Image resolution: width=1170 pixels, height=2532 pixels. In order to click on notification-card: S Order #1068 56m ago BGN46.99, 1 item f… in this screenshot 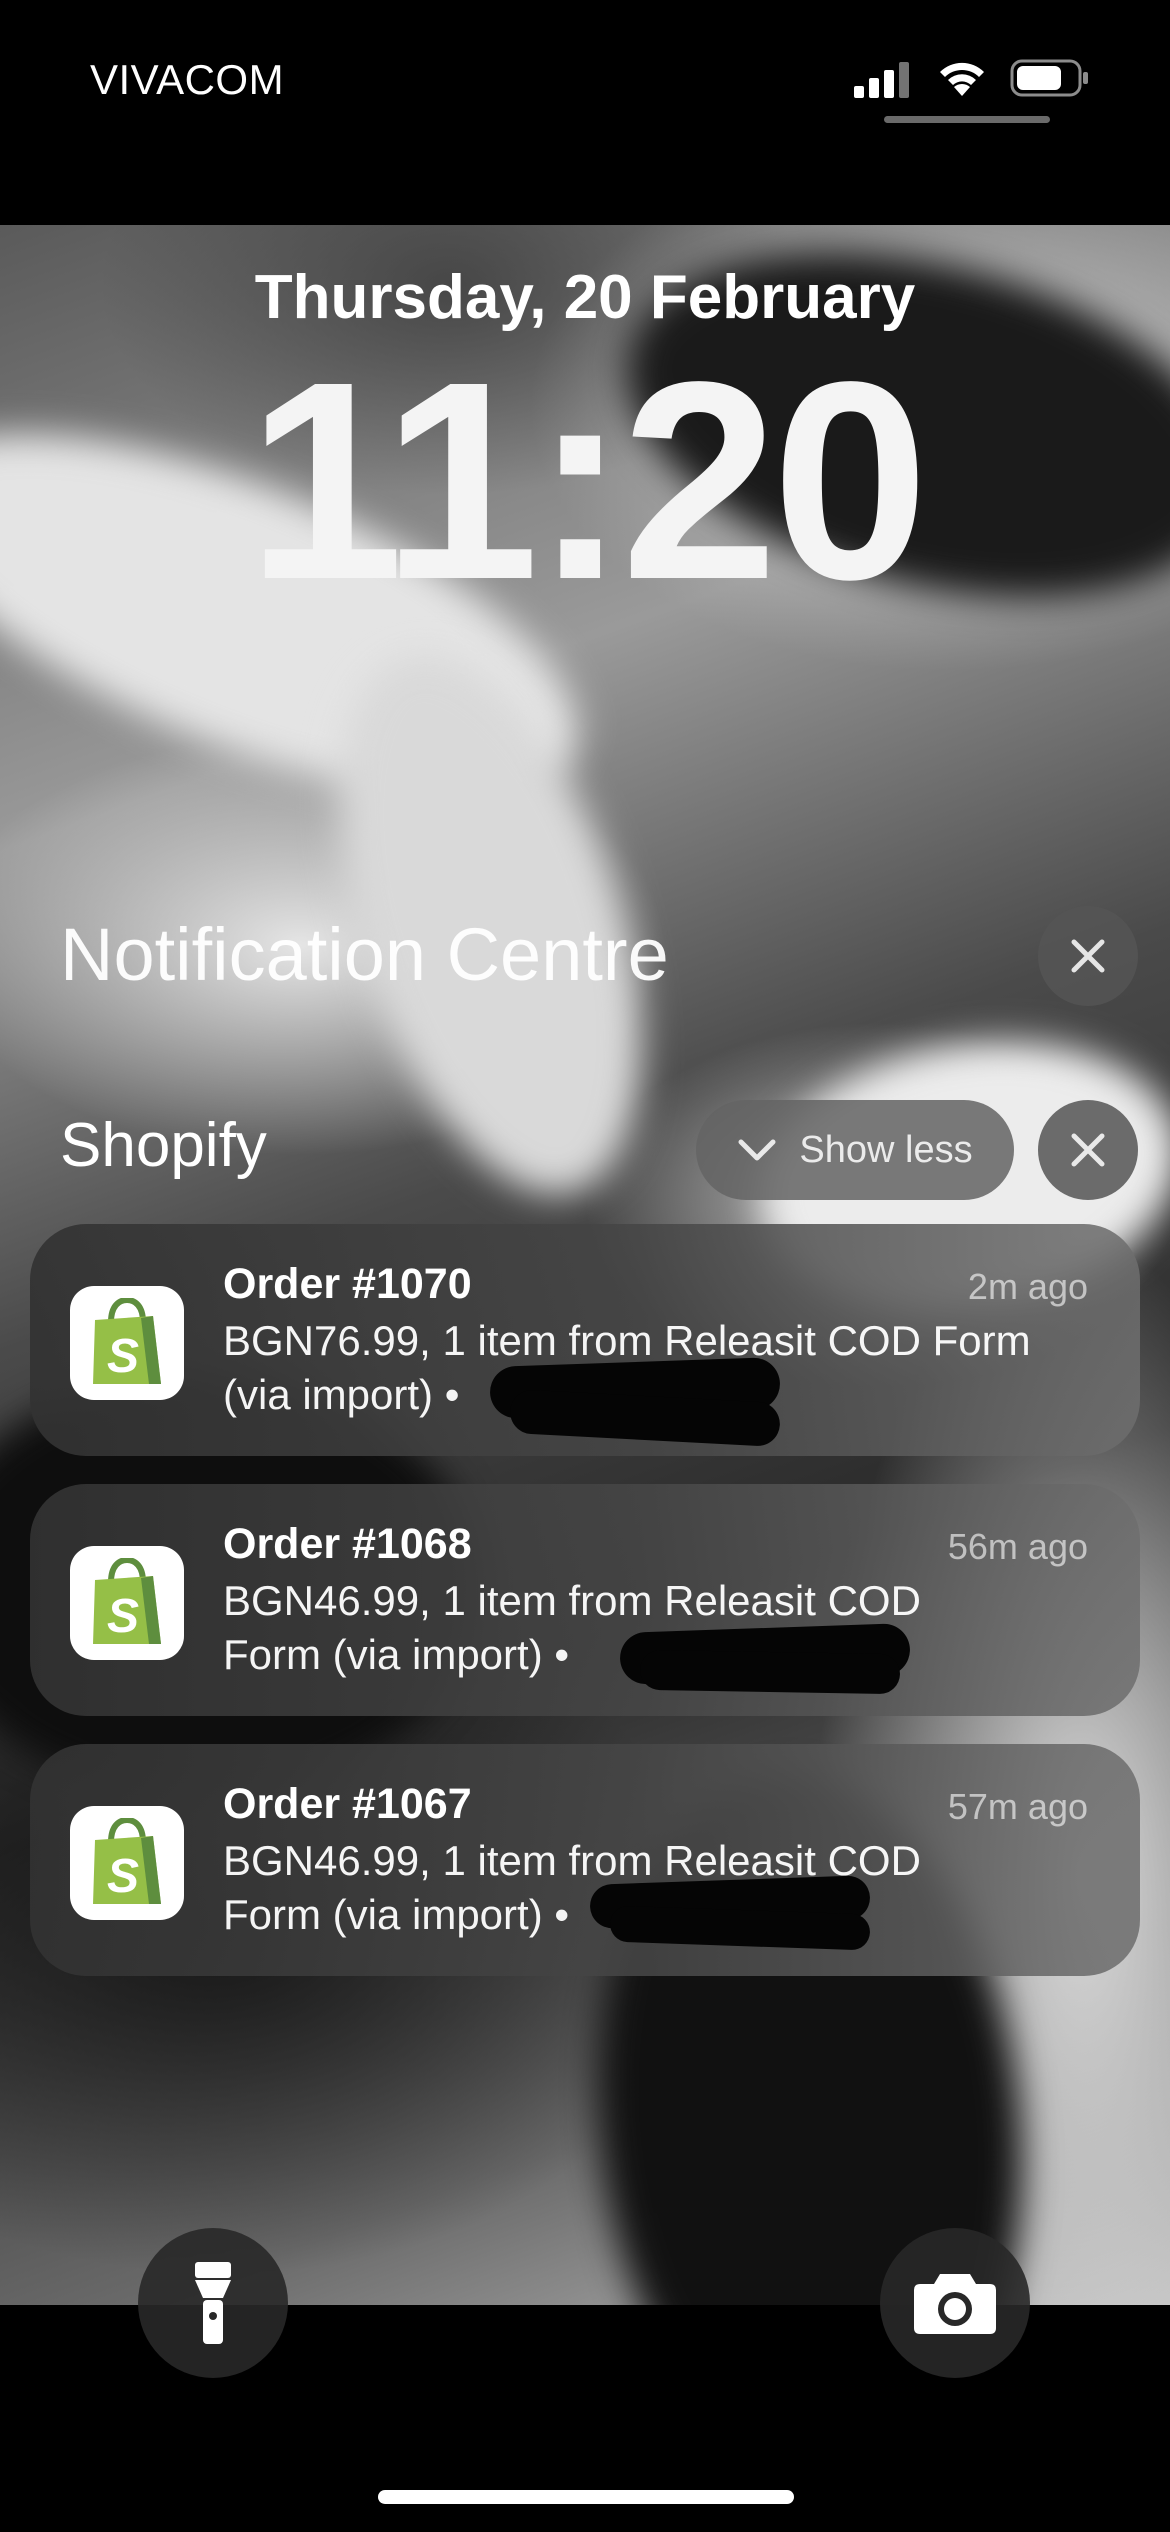, I will do `click(585, 1600)`.